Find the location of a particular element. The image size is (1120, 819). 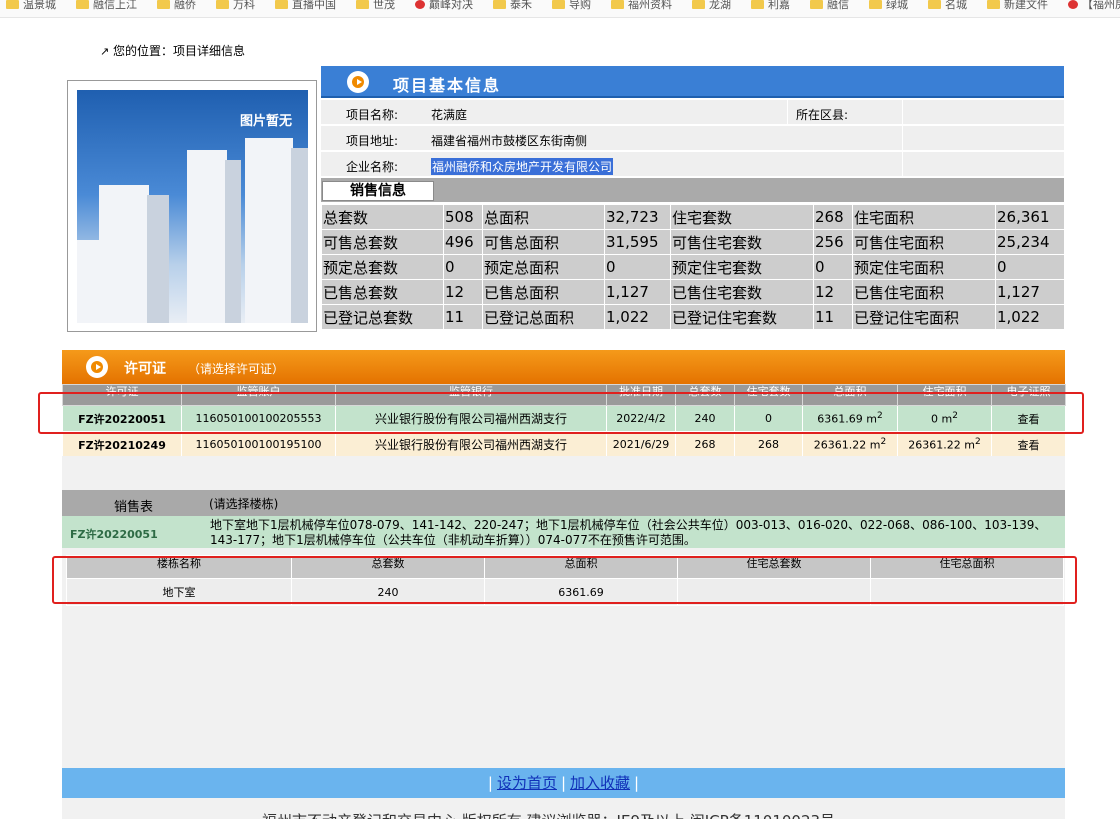

sales-info-label: 已售总面积 is located at coordinates (543, 292).